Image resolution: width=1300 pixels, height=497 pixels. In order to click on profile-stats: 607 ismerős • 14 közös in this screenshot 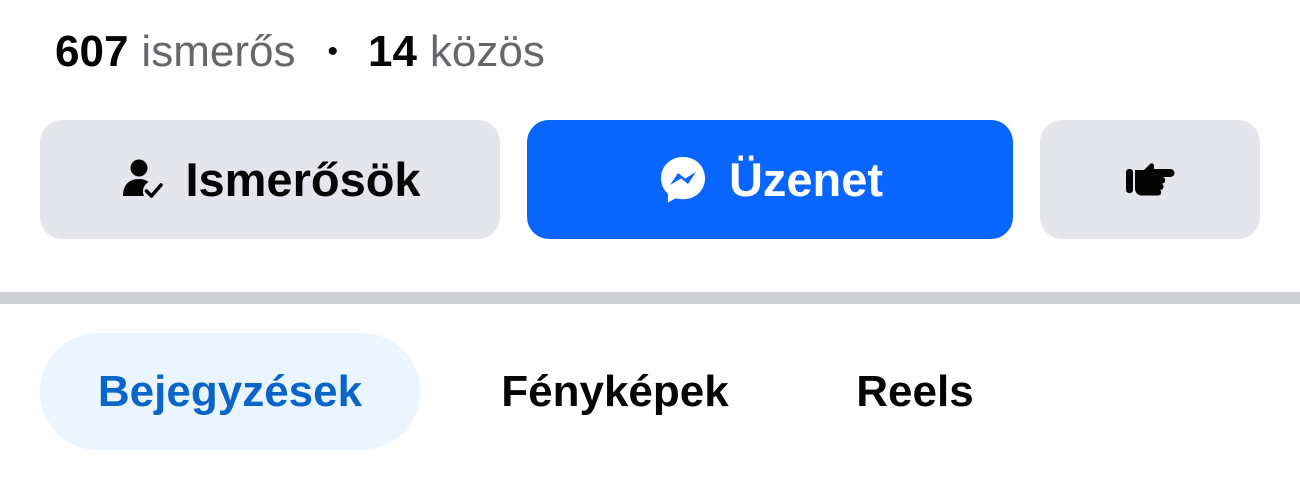, I will do `click(300, 52)`.